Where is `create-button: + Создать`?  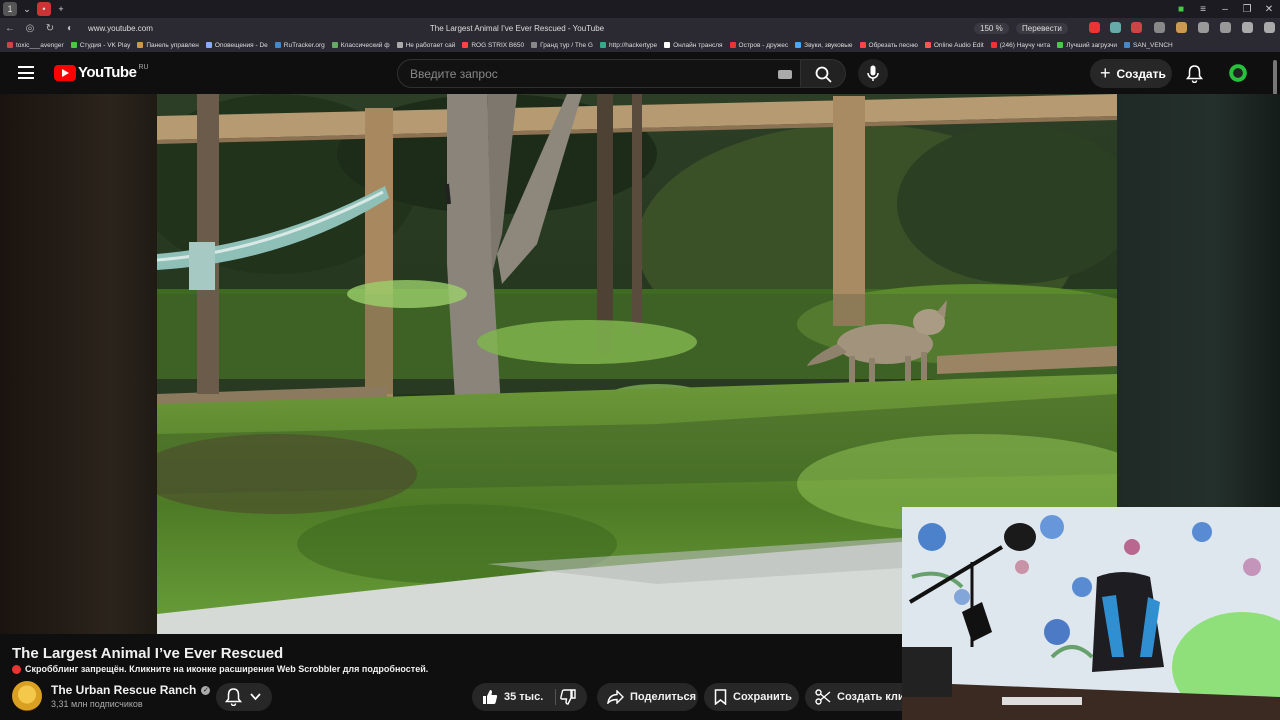 create-button: + Создать is located at coordinates (1131, 73).